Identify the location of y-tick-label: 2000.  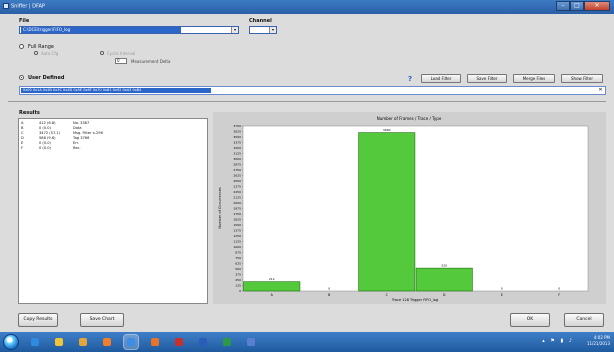
(237, 203).